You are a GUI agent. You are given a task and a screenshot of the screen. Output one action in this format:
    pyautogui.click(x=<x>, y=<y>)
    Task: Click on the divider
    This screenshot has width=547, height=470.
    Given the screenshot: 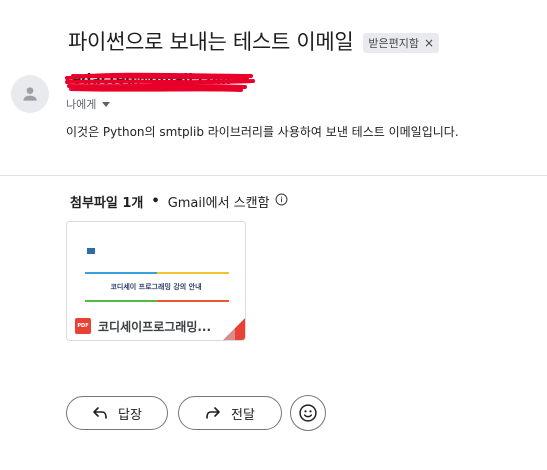 What is the action you would take?
    pyautogui.click(x=273, y=175)
    